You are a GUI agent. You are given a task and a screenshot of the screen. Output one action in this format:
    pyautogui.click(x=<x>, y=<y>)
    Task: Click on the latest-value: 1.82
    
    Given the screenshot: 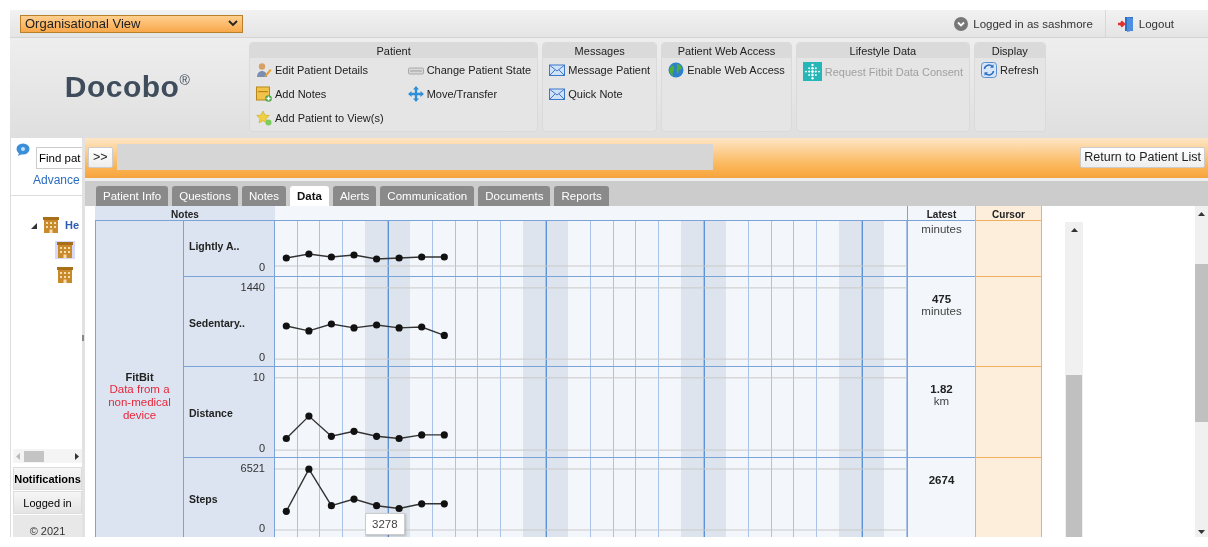 What is the action you would take?
    pyautogui.click(x=941, y=389)
    